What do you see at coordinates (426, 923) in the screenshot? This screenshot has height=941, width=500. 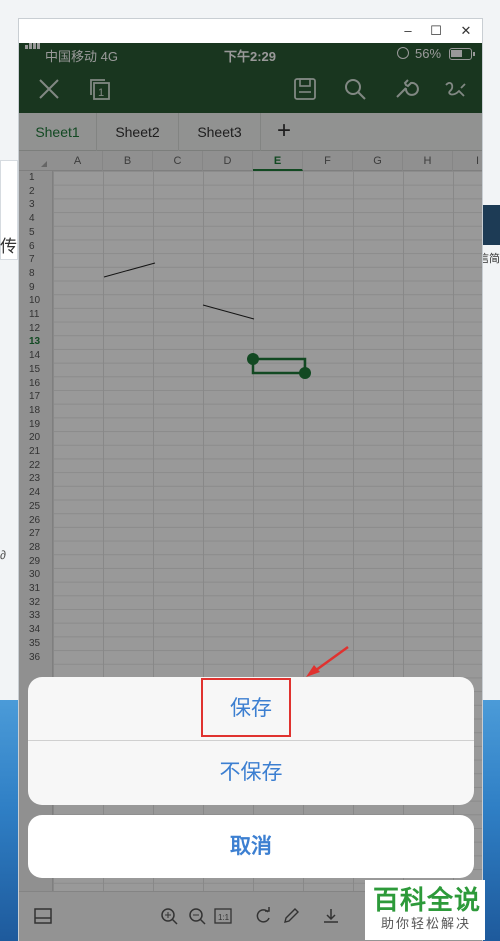 I see `watermark-sub: 助你轻松解决` at bounding box center [426, 923].